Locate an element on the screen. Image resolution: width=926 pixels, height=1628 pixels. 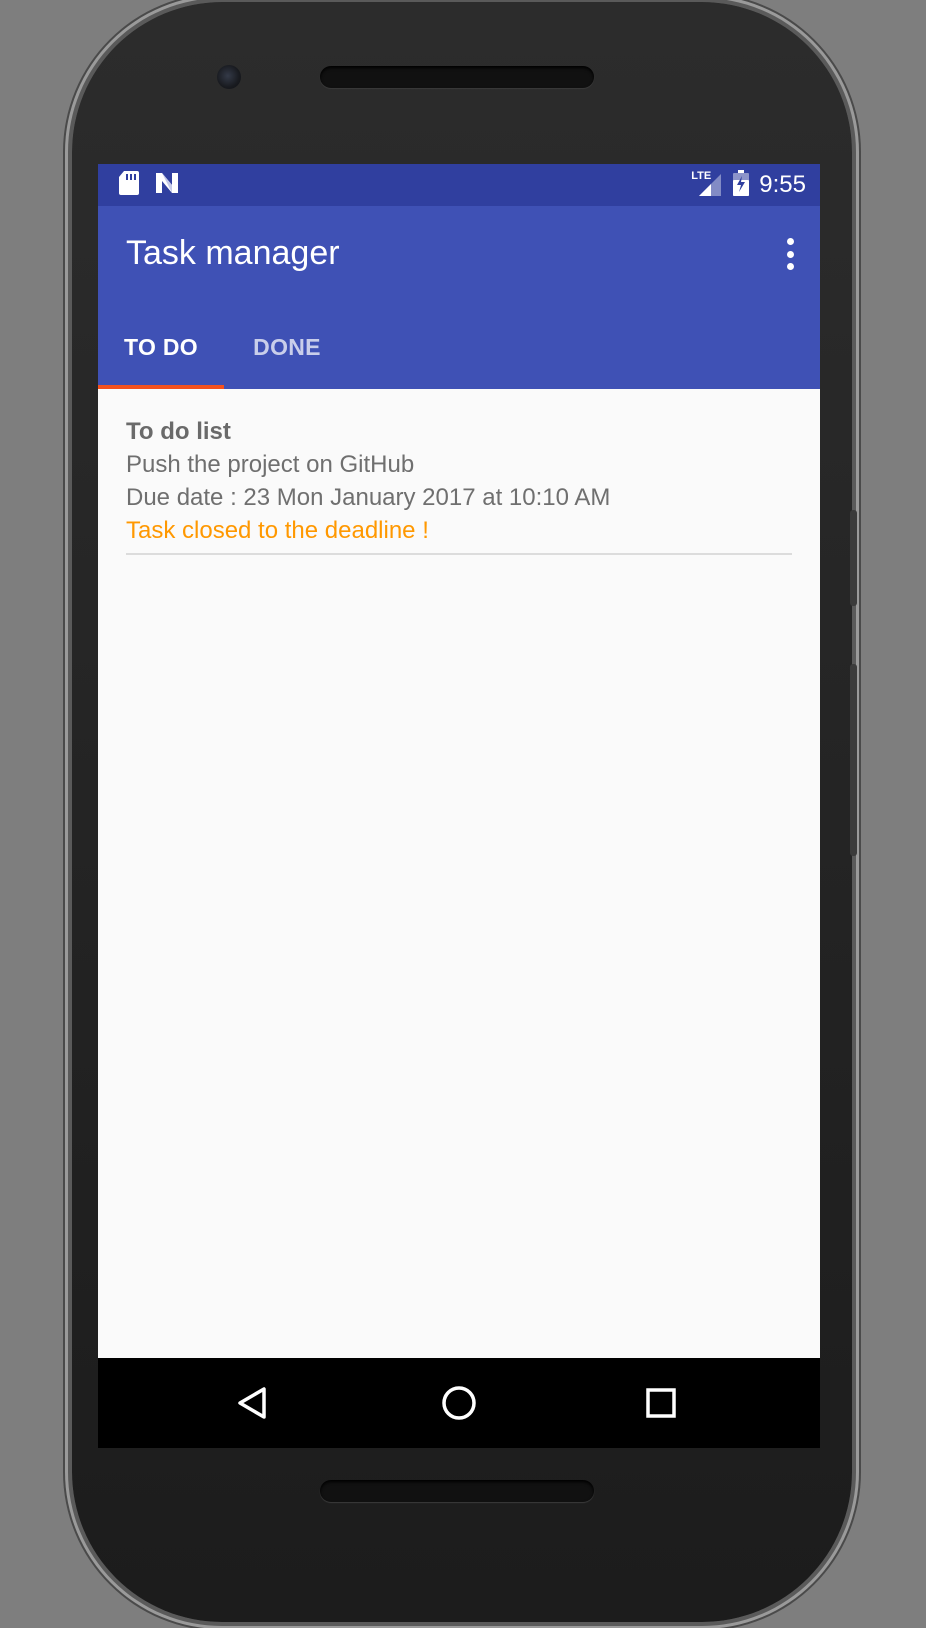
navigation-bar is located at coordinates (459, 1403).